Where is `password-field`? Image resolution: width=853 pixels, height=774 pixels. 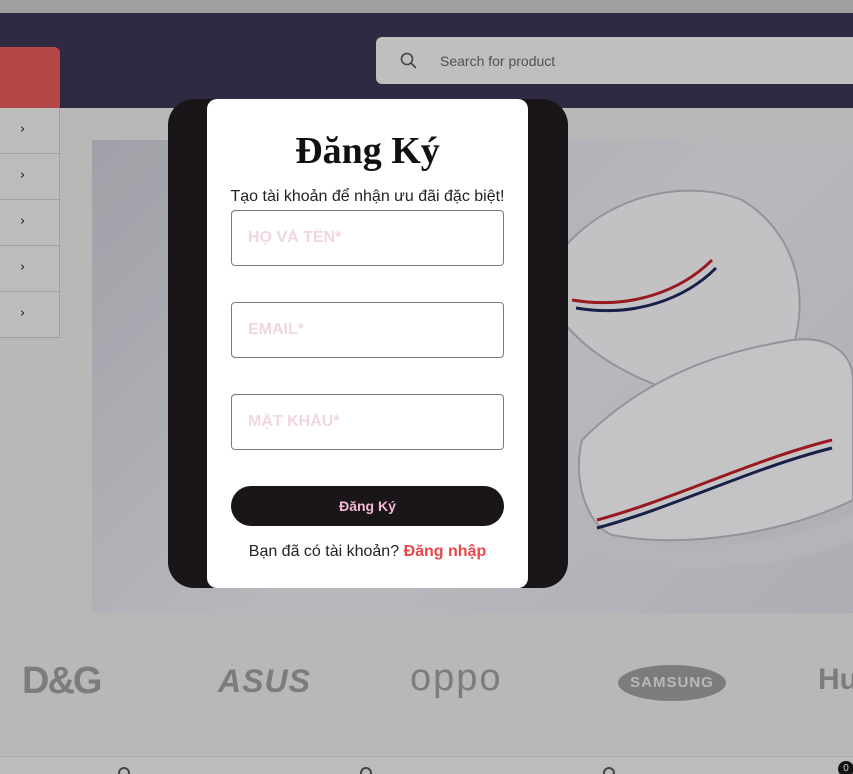 password-field is located at coordinates (367, 422).